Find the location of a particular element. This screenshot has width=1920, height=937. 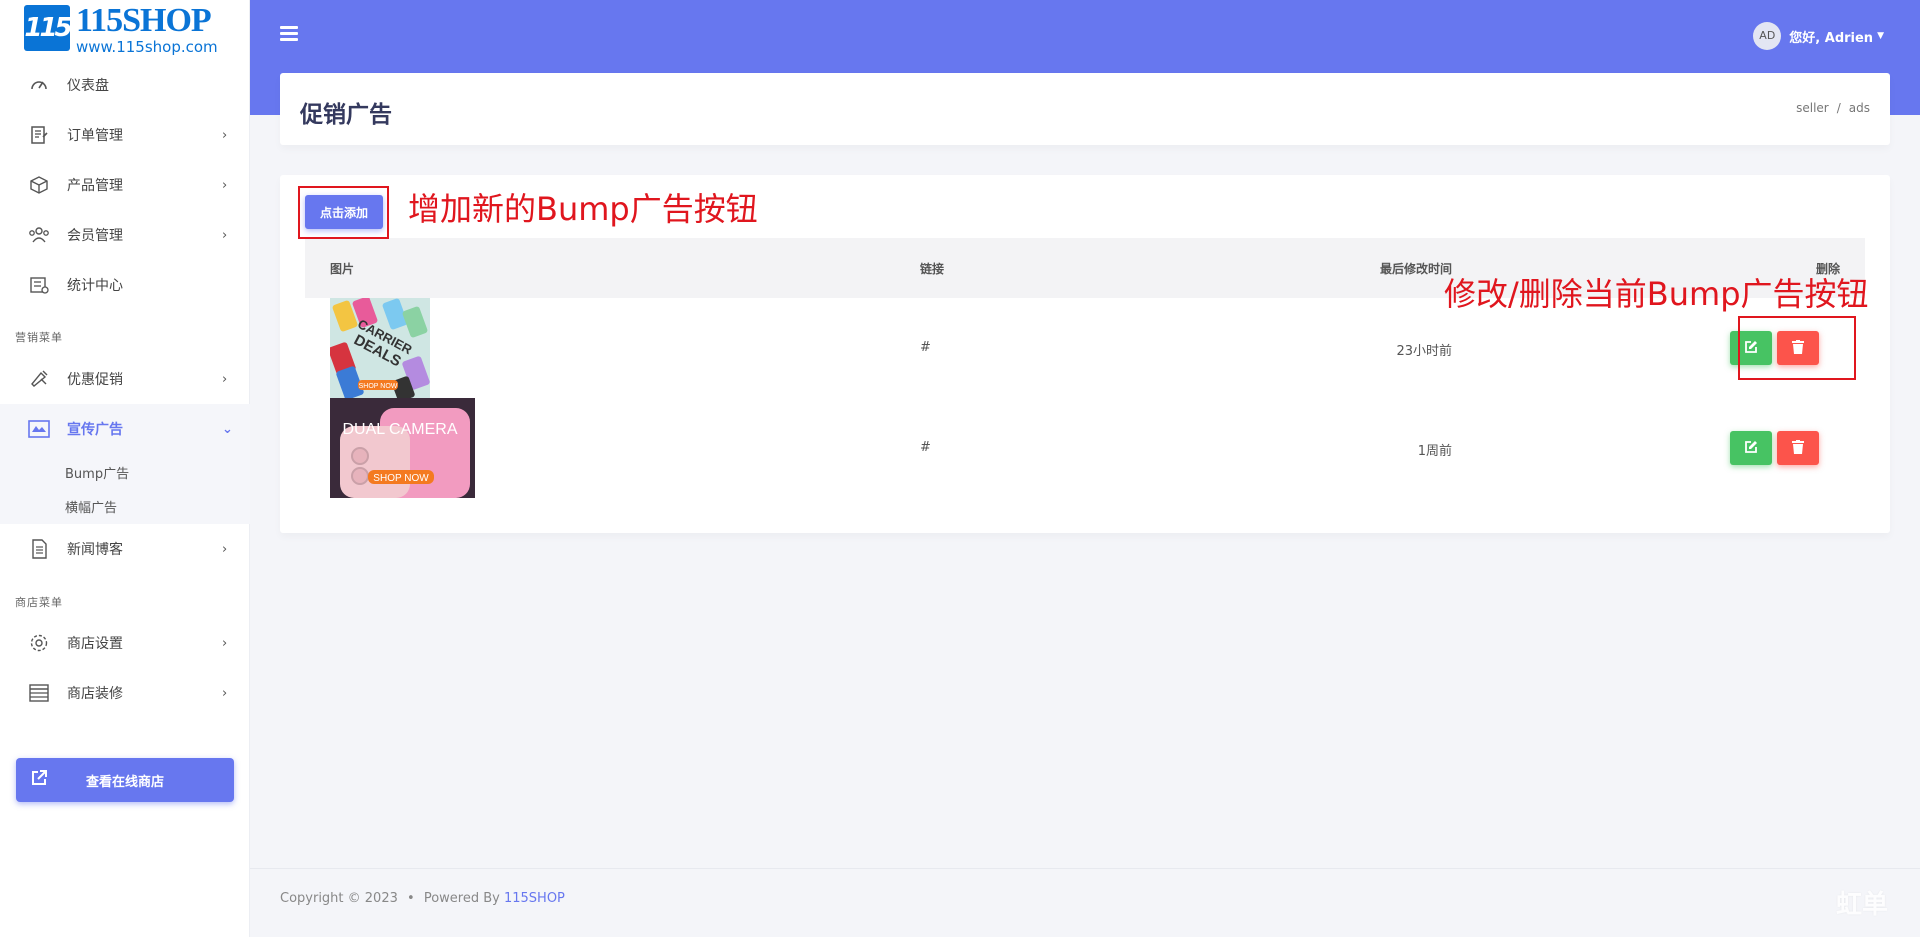

news-icon is located at coordinates (39, 549).